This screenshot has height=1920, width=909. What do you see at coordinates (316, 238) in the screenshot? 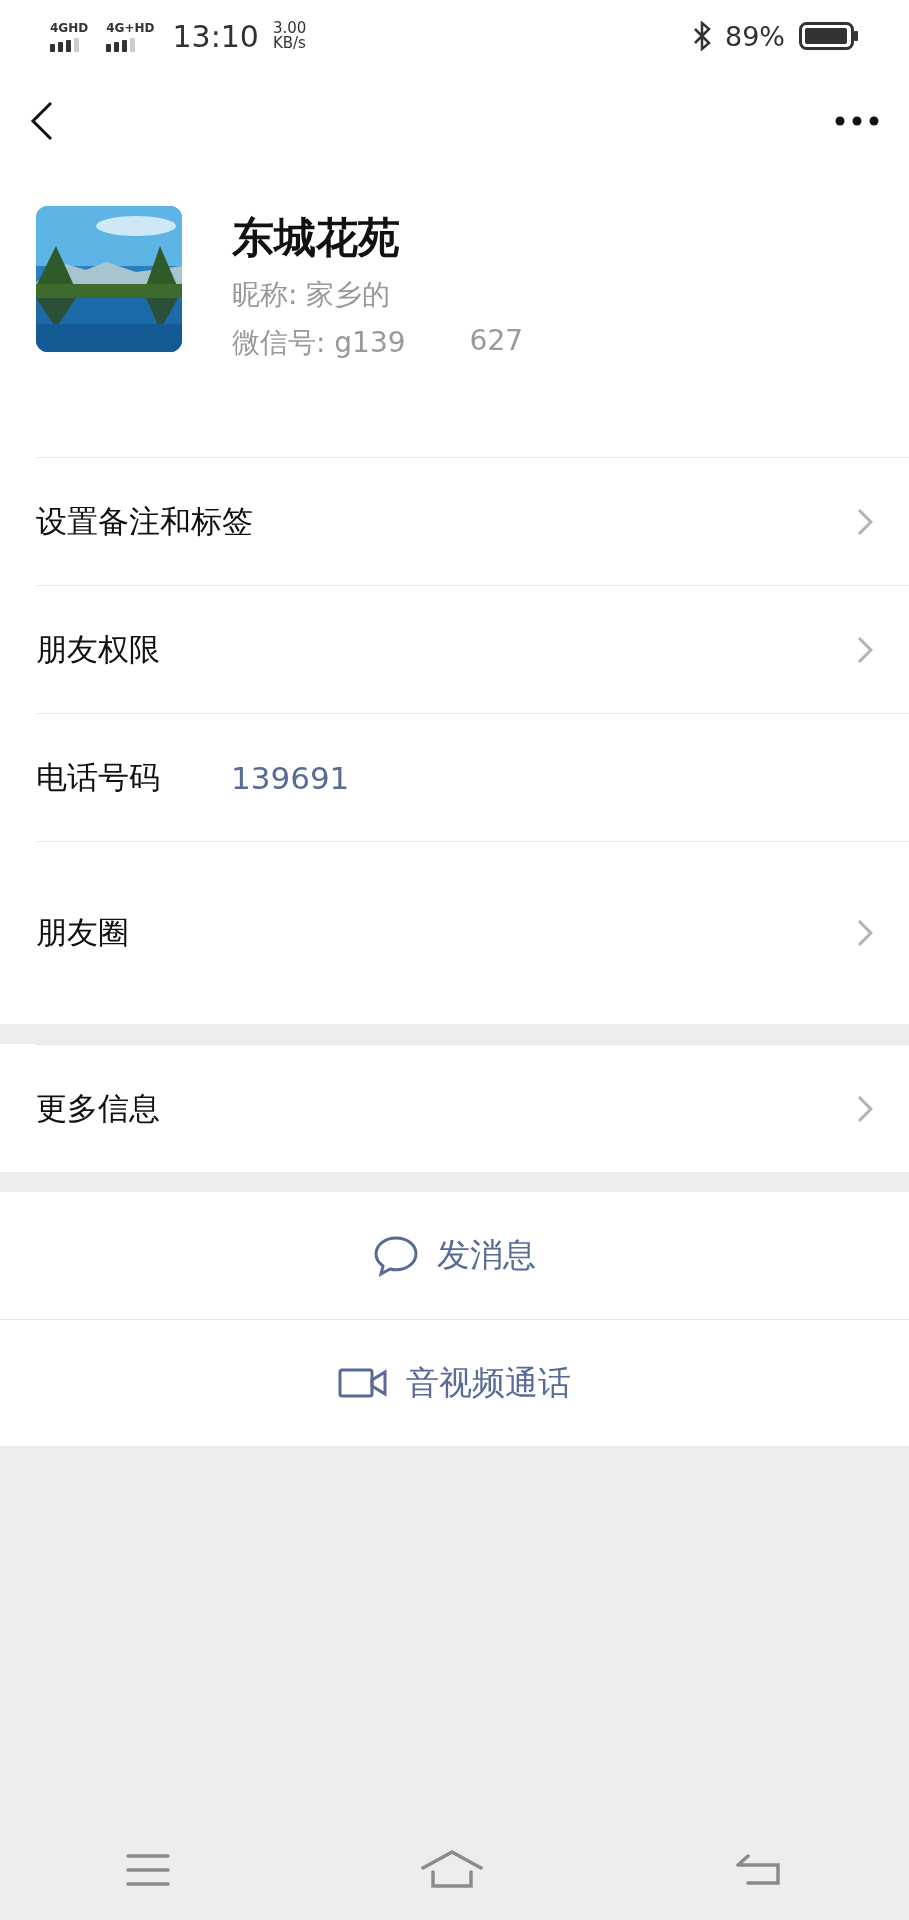
I see `contact-name: 东城花苑` at bounding box center [316, 238].